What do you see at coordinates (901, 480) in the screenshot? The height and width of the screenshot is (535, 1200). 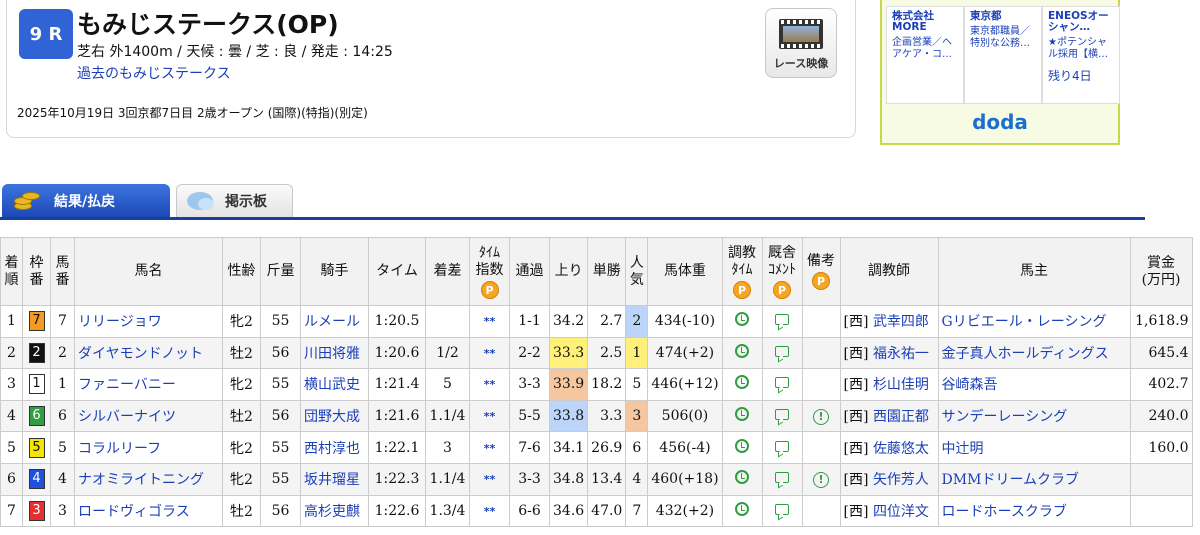 I see `trainer-link: 矢作芳人` at bounding box center [901, 480].